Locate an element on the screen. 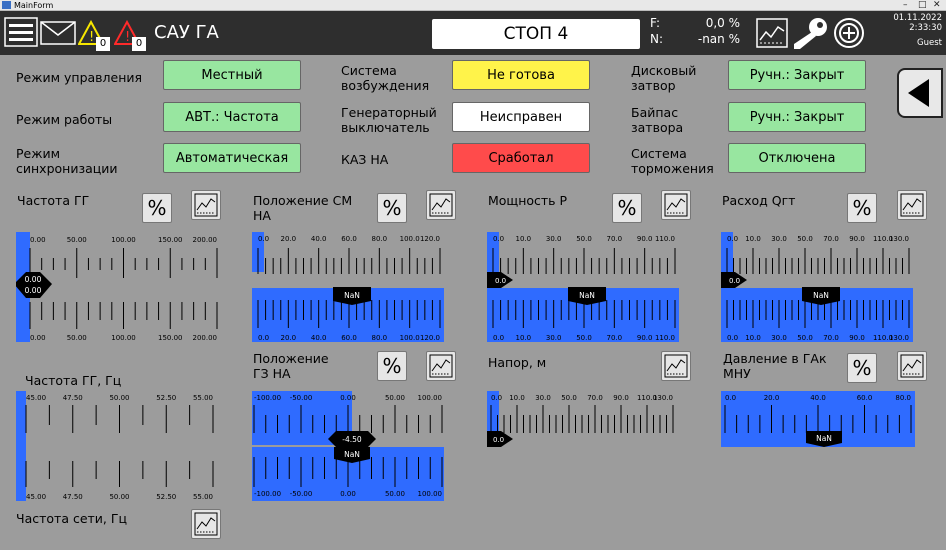  value-disk-gate: Ручн.: Закрыт is located at coordinates (797, 75).